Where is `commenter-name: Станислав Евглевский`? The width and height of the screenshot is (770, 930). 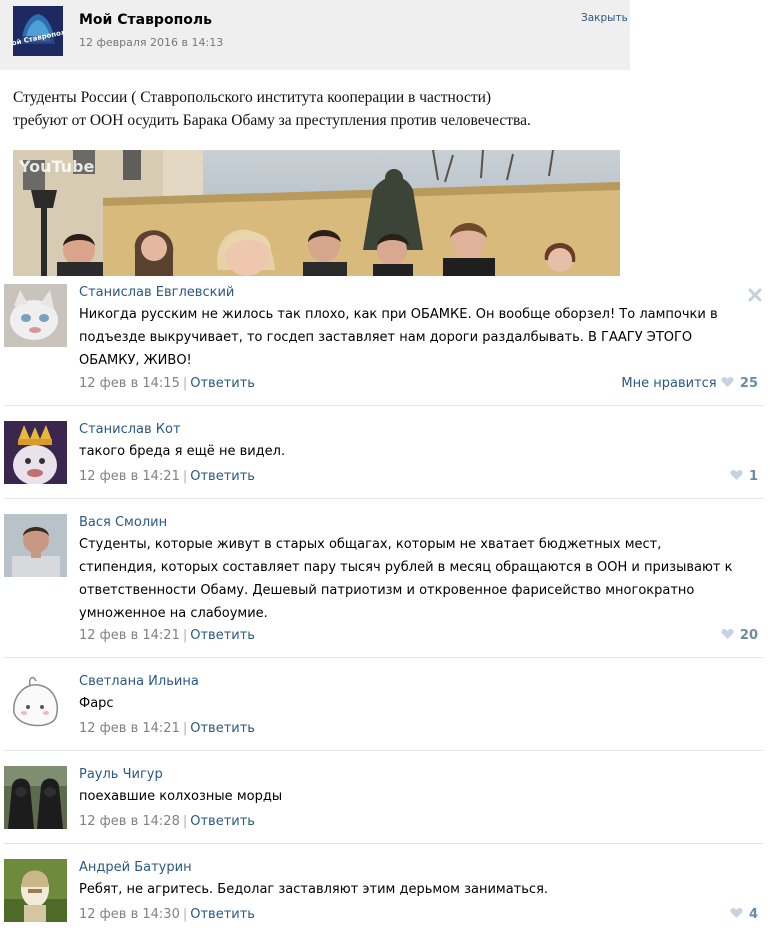
commenter-name: Станислав Евглевский is located at coordinates (156, 292).